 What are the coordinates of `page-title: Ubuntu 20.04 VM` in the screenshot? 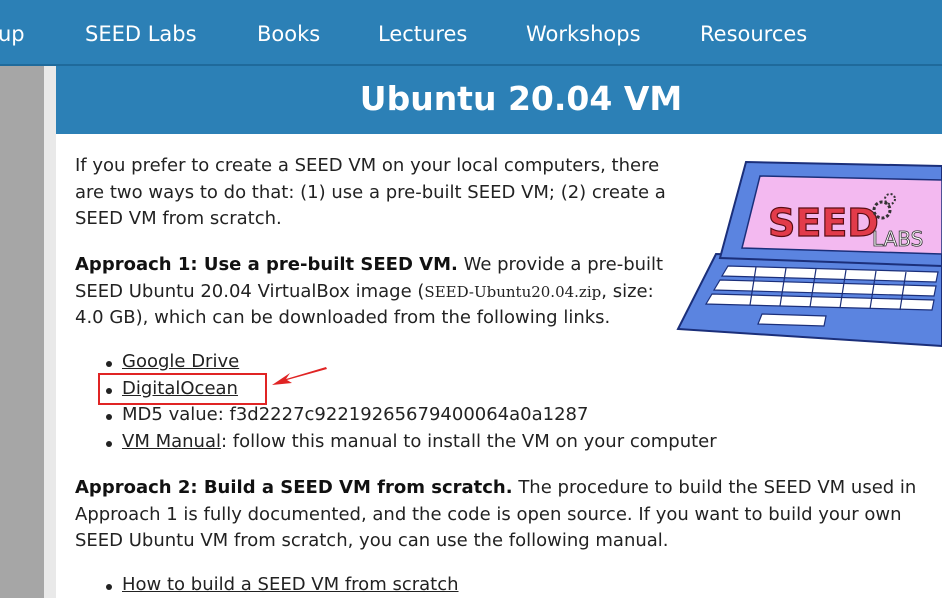 It's located at (521, 98).